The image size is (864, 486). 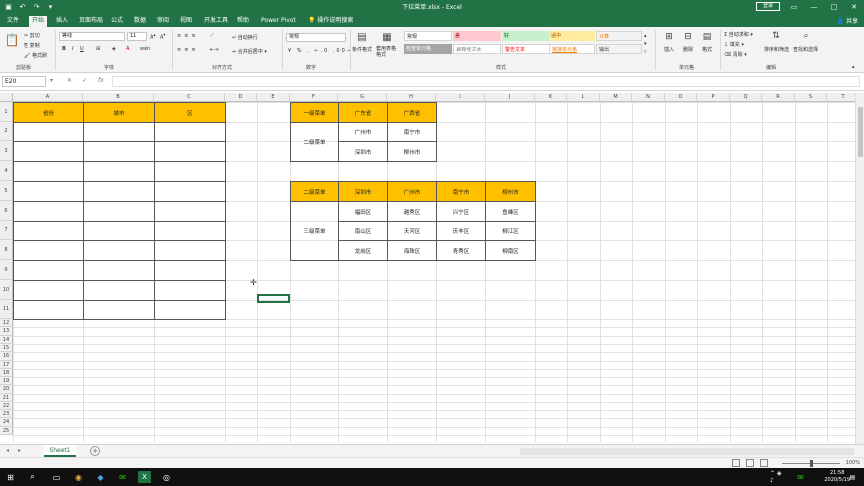 I want to click on row-header-3: 3, so click(x=6, y=151).